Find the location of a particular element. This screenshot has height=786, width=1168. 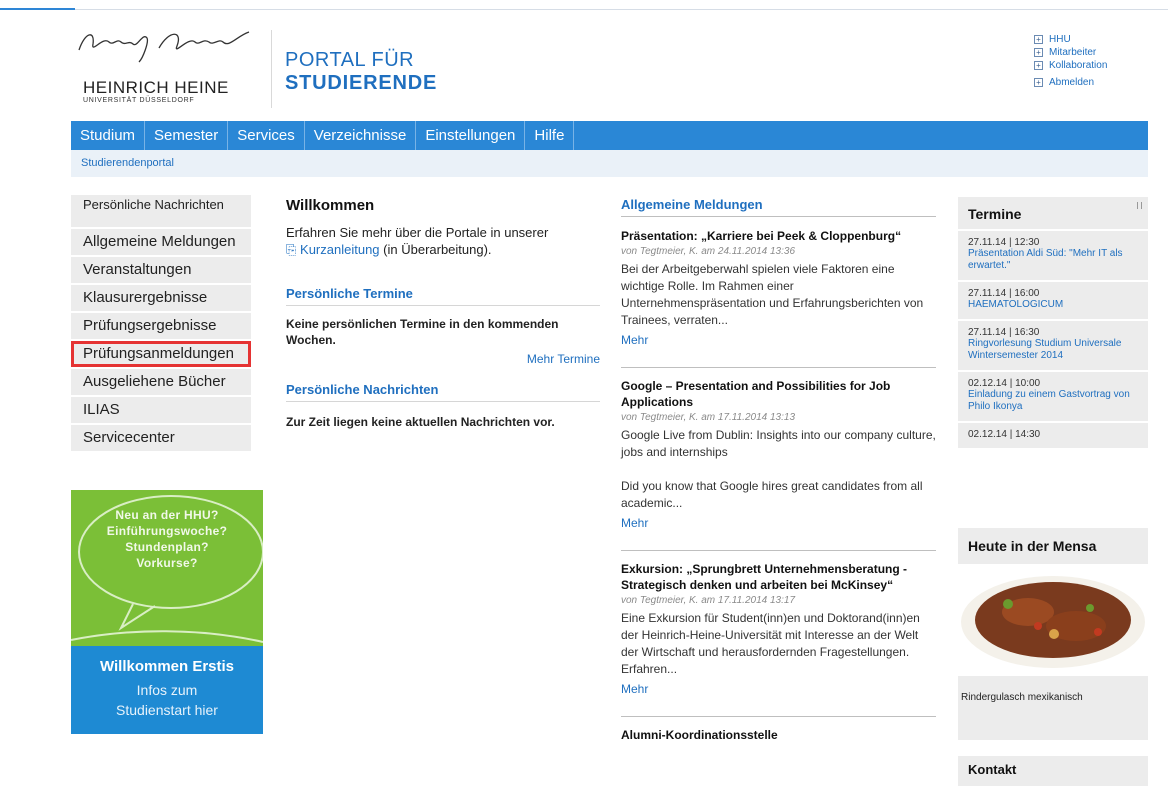

news-divider is located at coordinates (778, 367).